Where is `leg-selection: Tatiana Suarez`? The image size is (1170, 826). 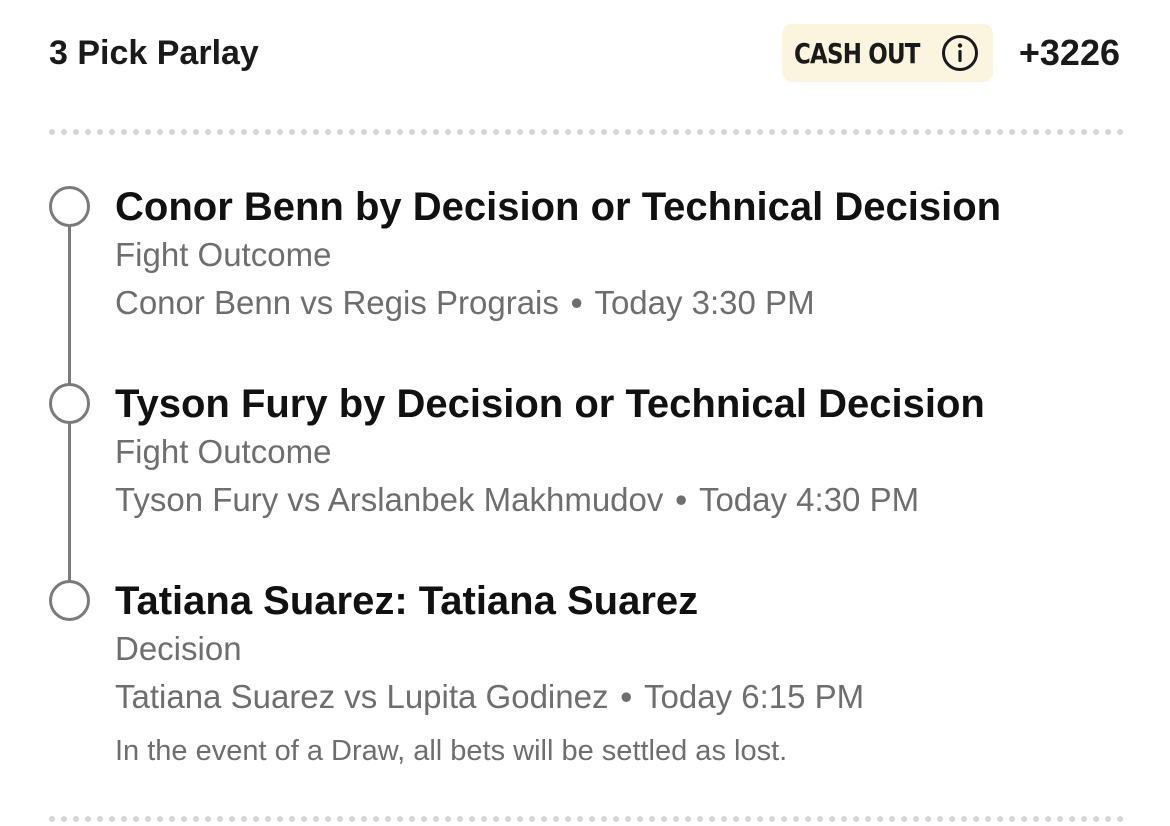 leg-selection: Tatiana Suarez is located at coordinates (407, 601).